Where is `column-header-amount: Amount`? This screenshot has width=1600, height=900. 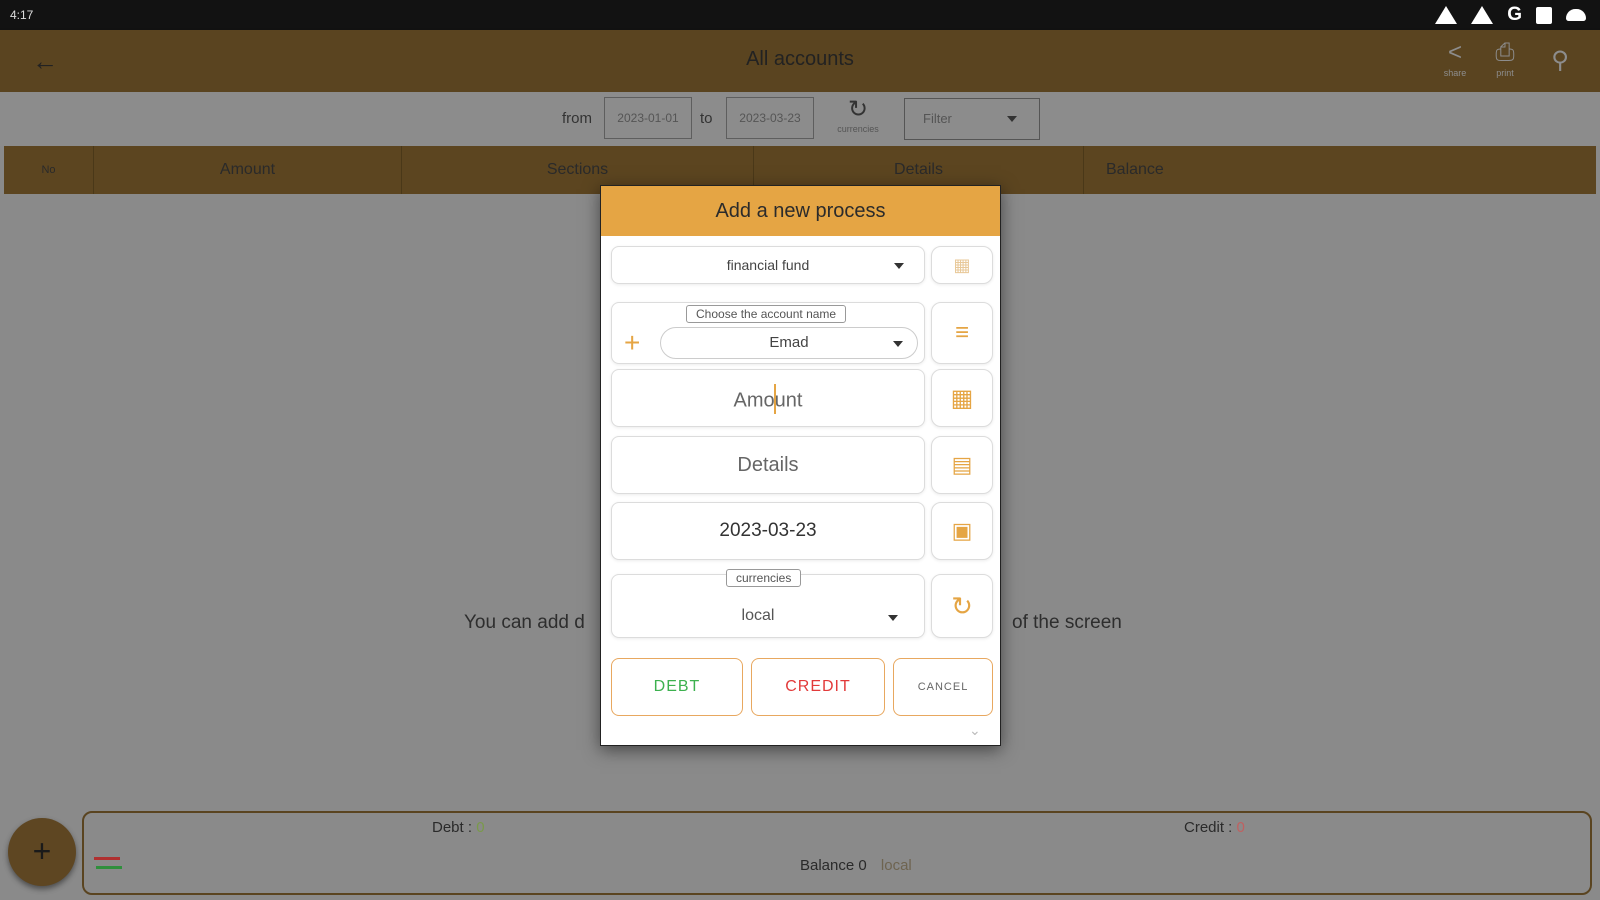
column-header-amount: Amount is located at coordinates (248, 170).